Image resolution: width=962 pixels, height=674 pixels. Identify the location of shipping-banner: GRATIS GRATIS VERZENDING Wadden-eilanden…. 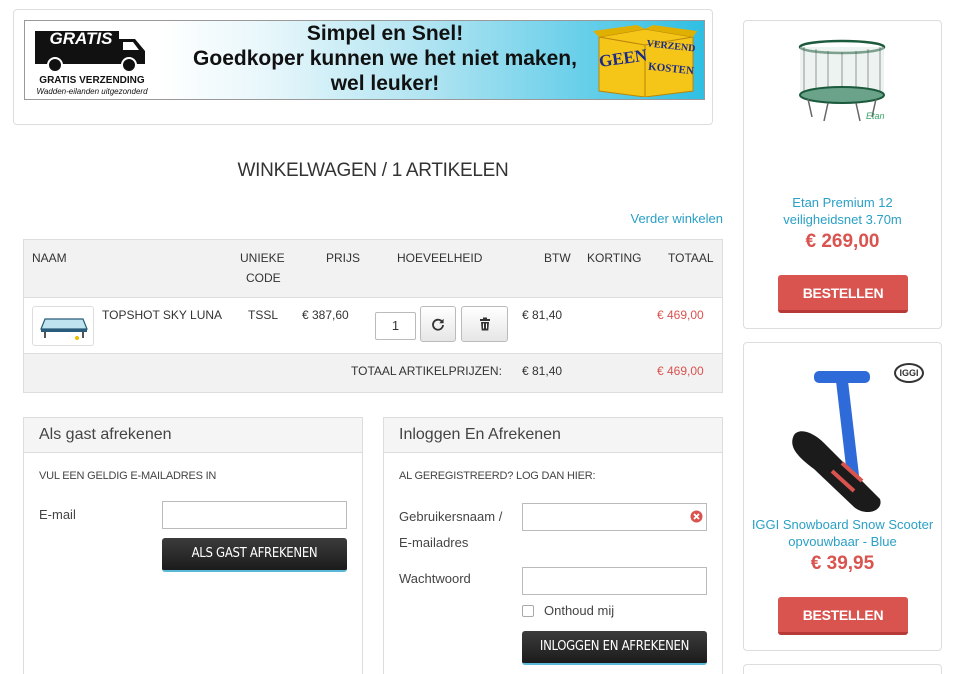
(364, 60).